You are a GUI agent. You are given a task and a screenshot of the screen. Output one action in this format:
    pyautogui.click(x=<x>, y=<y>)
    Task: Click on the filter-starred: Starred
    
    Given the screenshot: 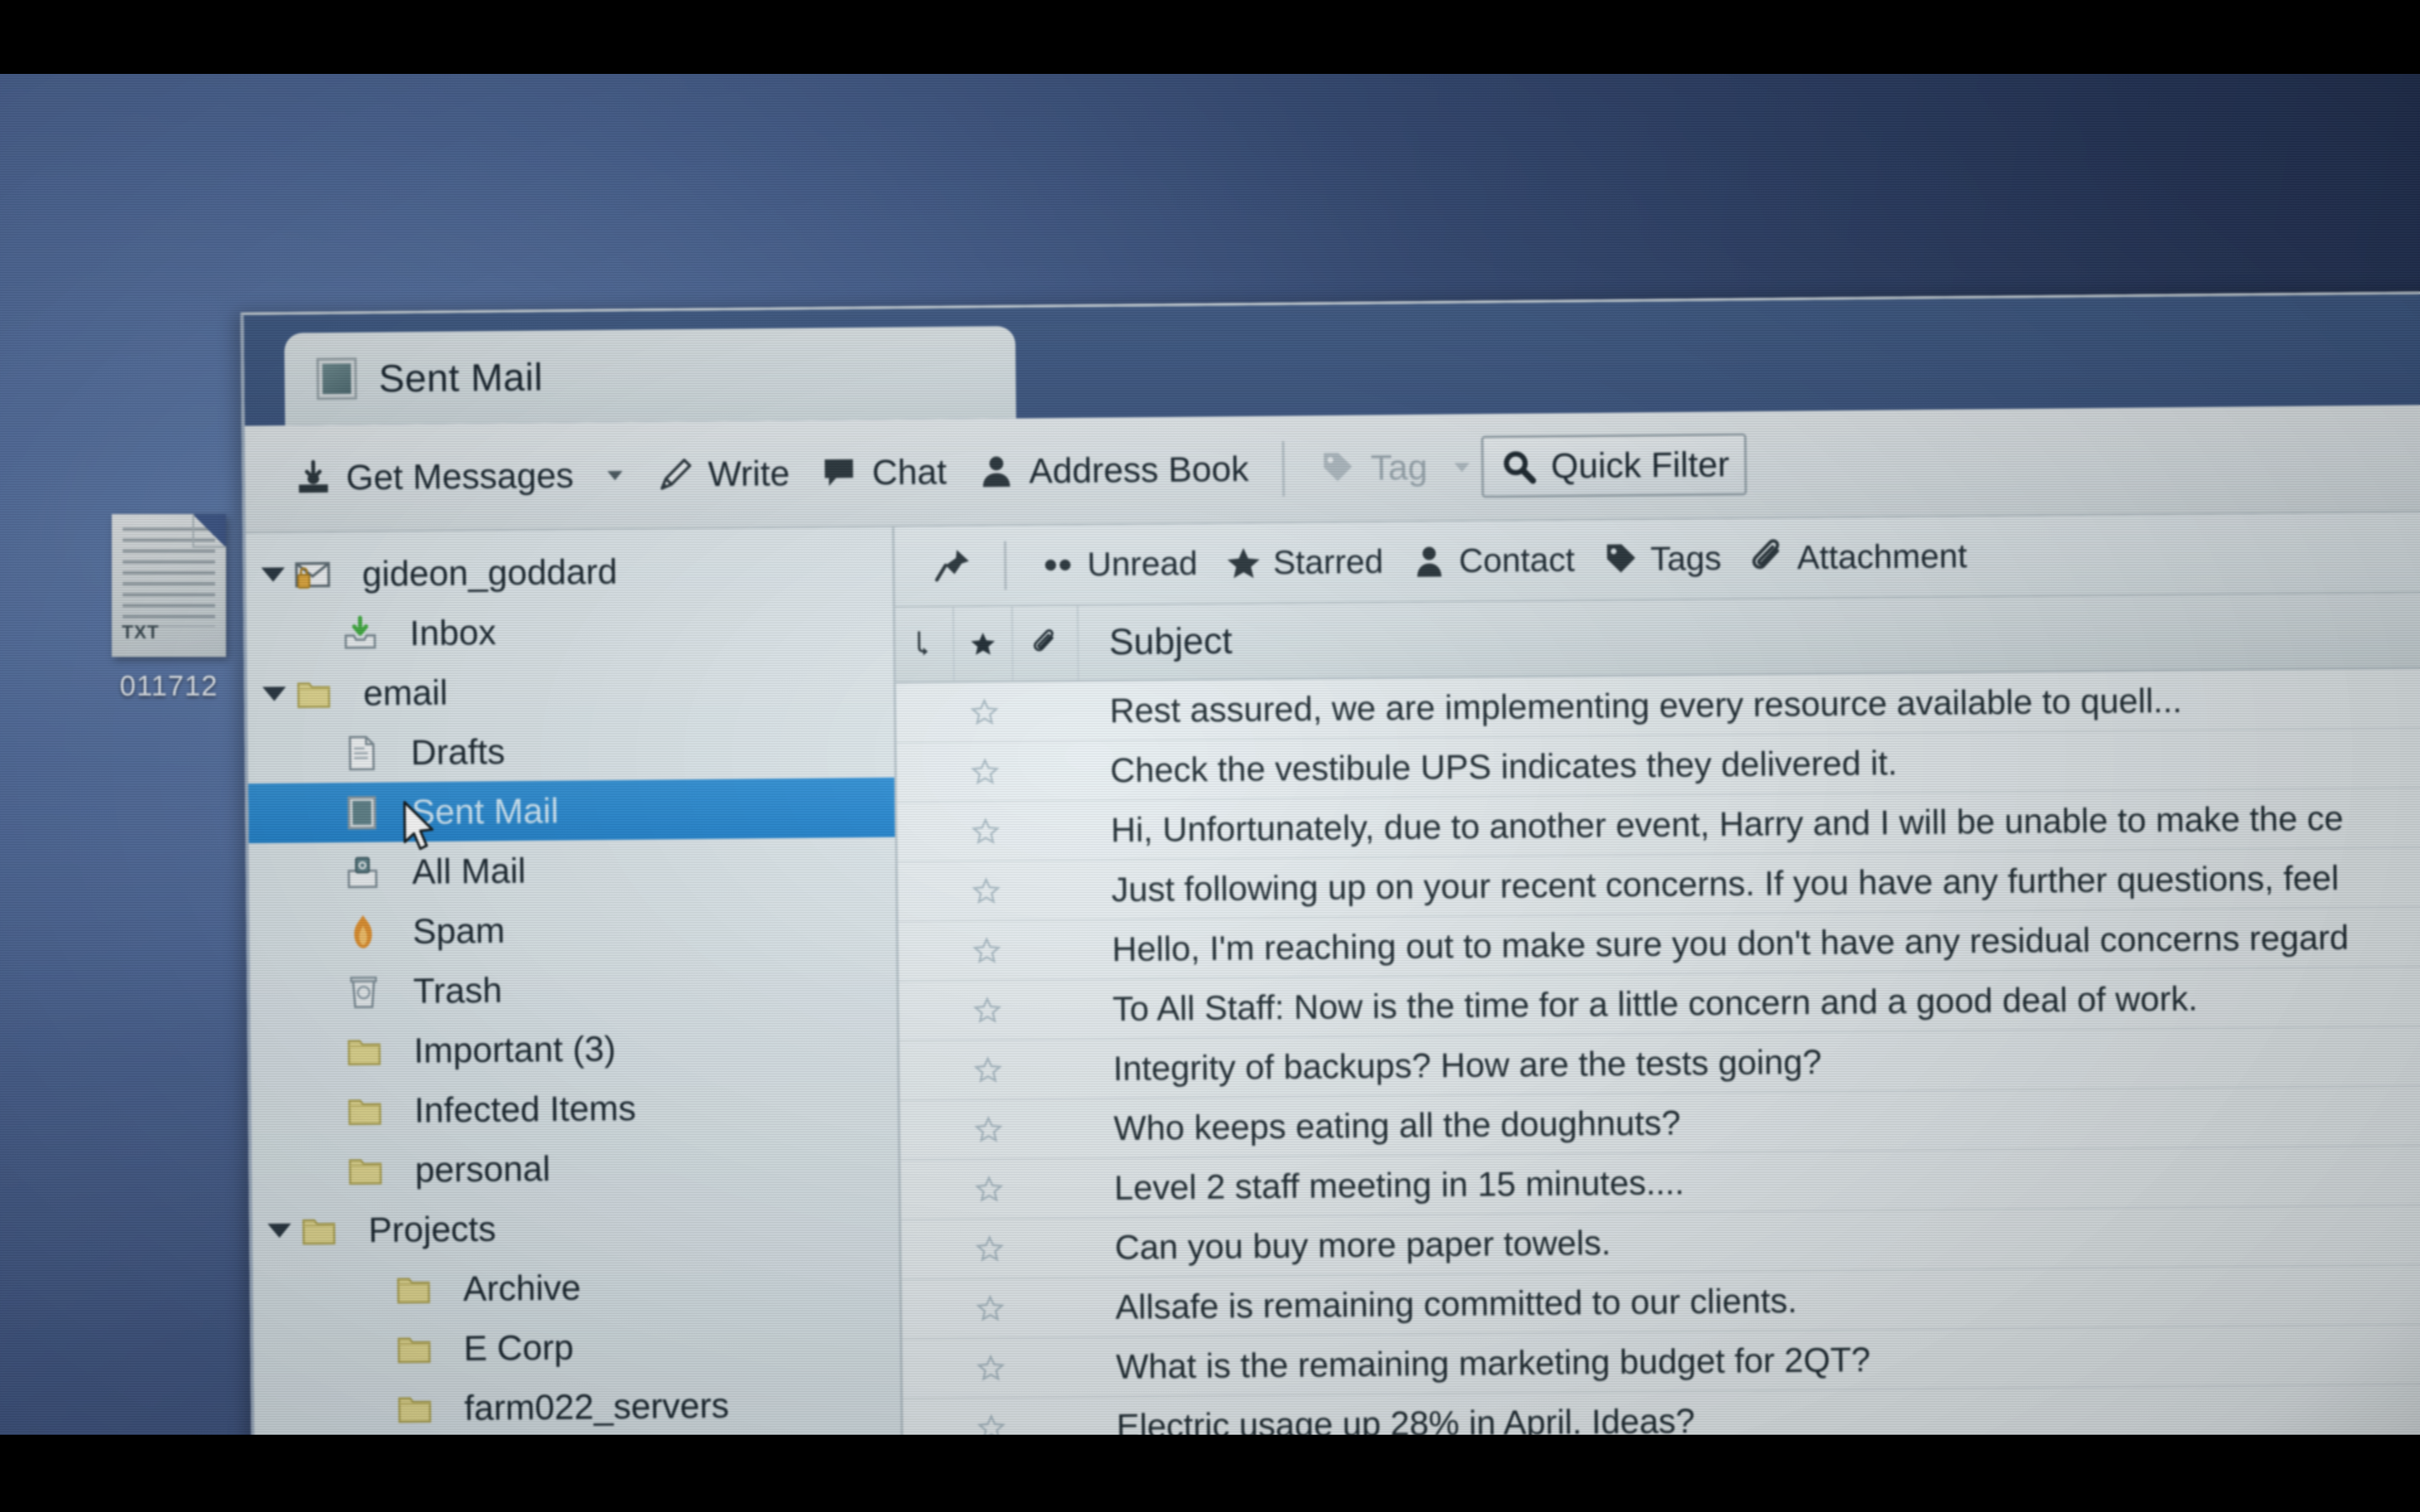 What is the action you would take?
    pyautogui.click(x=1304, y=563)
    